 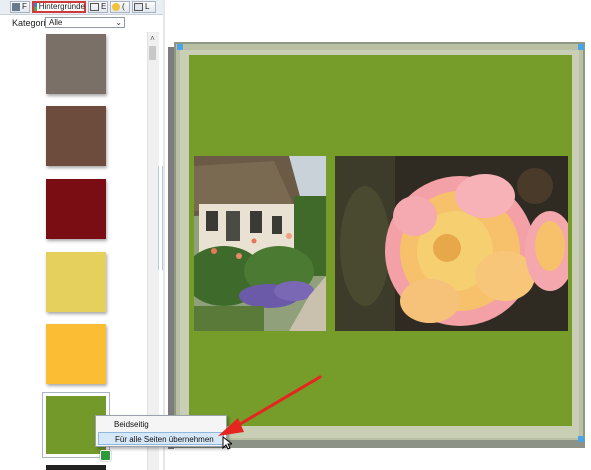 What do you see at coordinates (161, 438) in the screenshot?
I see `menu-item-apply-all-pages: Für alle Seiten übernehmen` at bounding box center [161, 438].